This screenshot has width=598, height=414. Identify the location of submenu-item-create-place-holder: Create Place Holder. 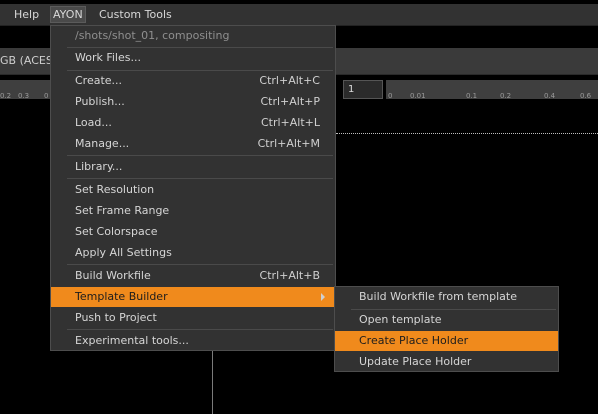
(446, 341).